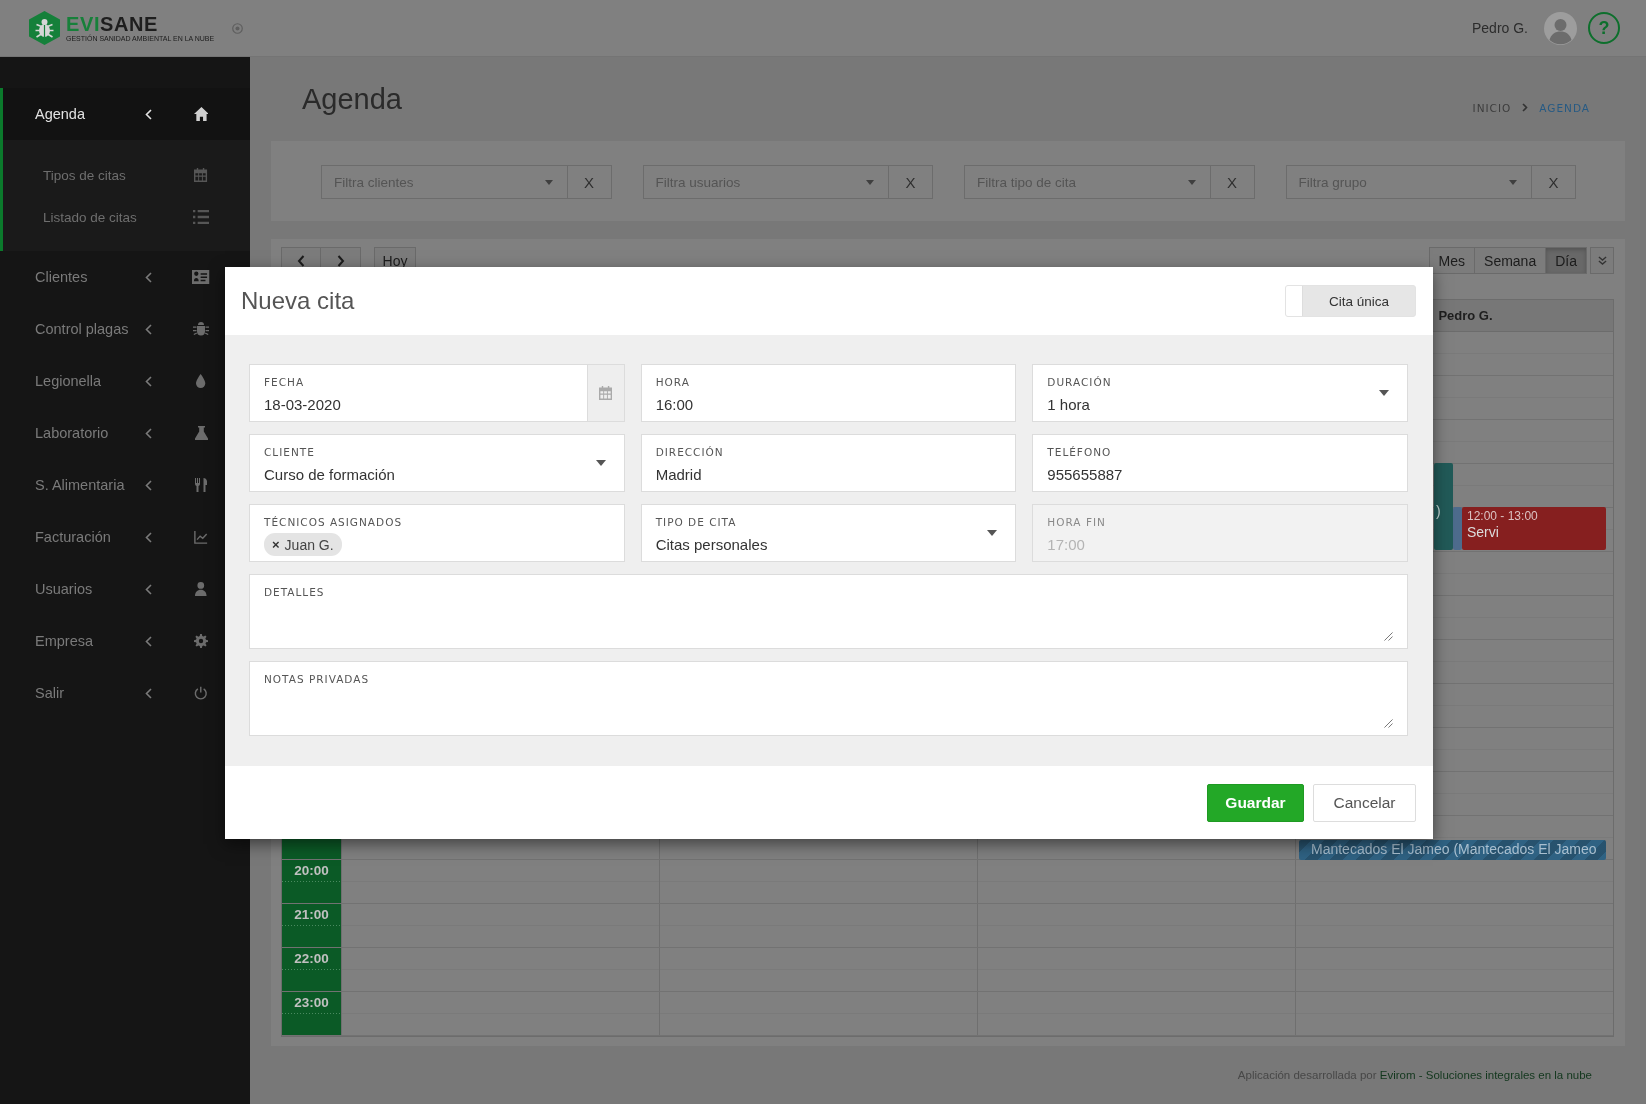  Describe the element at coordinates (1439, 511) in the screenshot. I see `event-title: )` at that location.